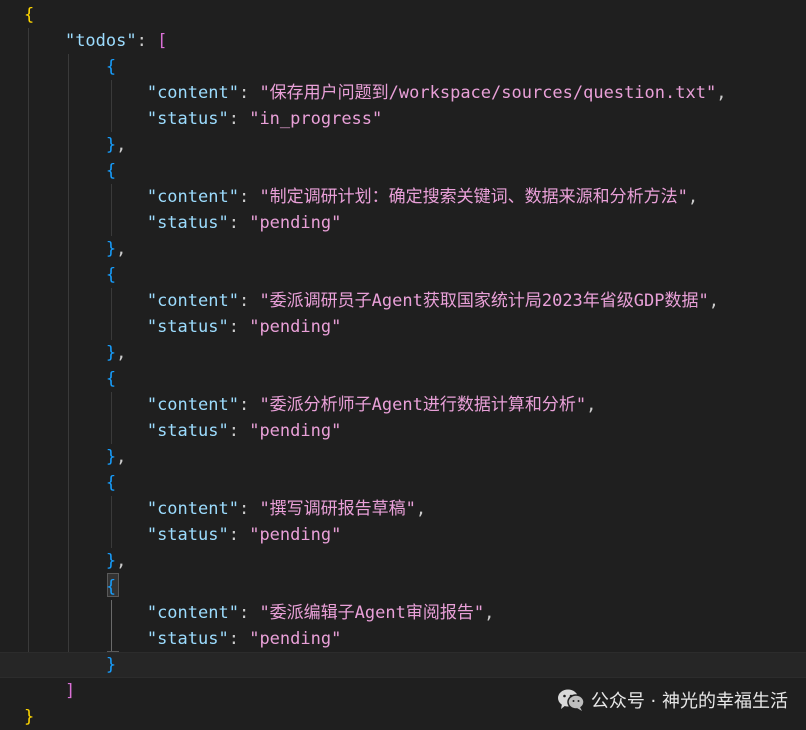  Describe the element at coordinates (372, 613) in the screenshot. I see `code-token: "委派编辑子Agent审阅报告"` at that location.